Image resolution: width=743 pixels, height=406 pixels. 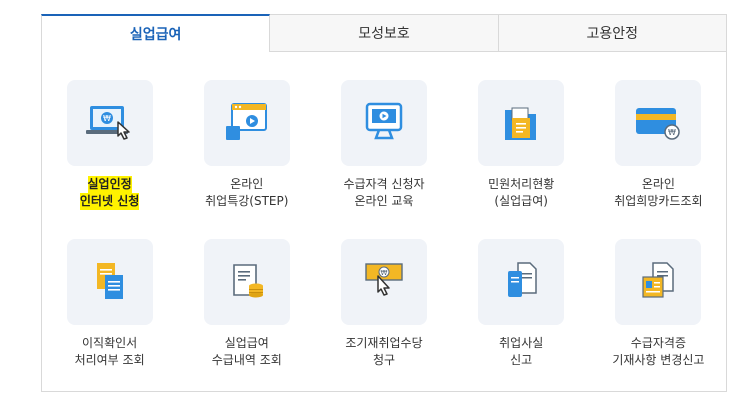 I want to click on service-label: 실업급여 수급내역 조회, so click(x=246, y=351).